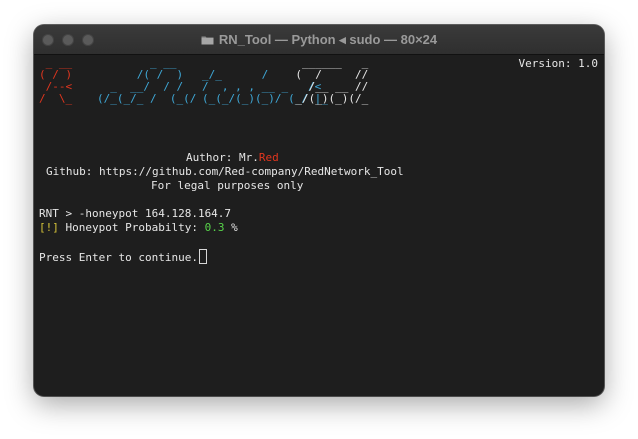  What do you see at coordinates (140, 86) in the screenshot?
I see `banner-cyan-row: _ __/ / /` at bounding box center [140, 86].